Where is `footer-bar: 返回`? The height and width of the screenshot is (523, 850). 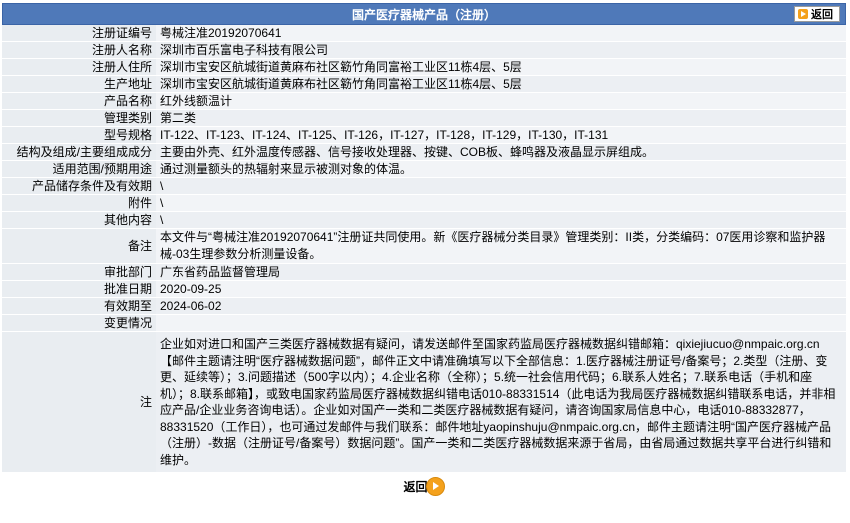 footer-bar: 返回 is located at coordinates (424, 486).